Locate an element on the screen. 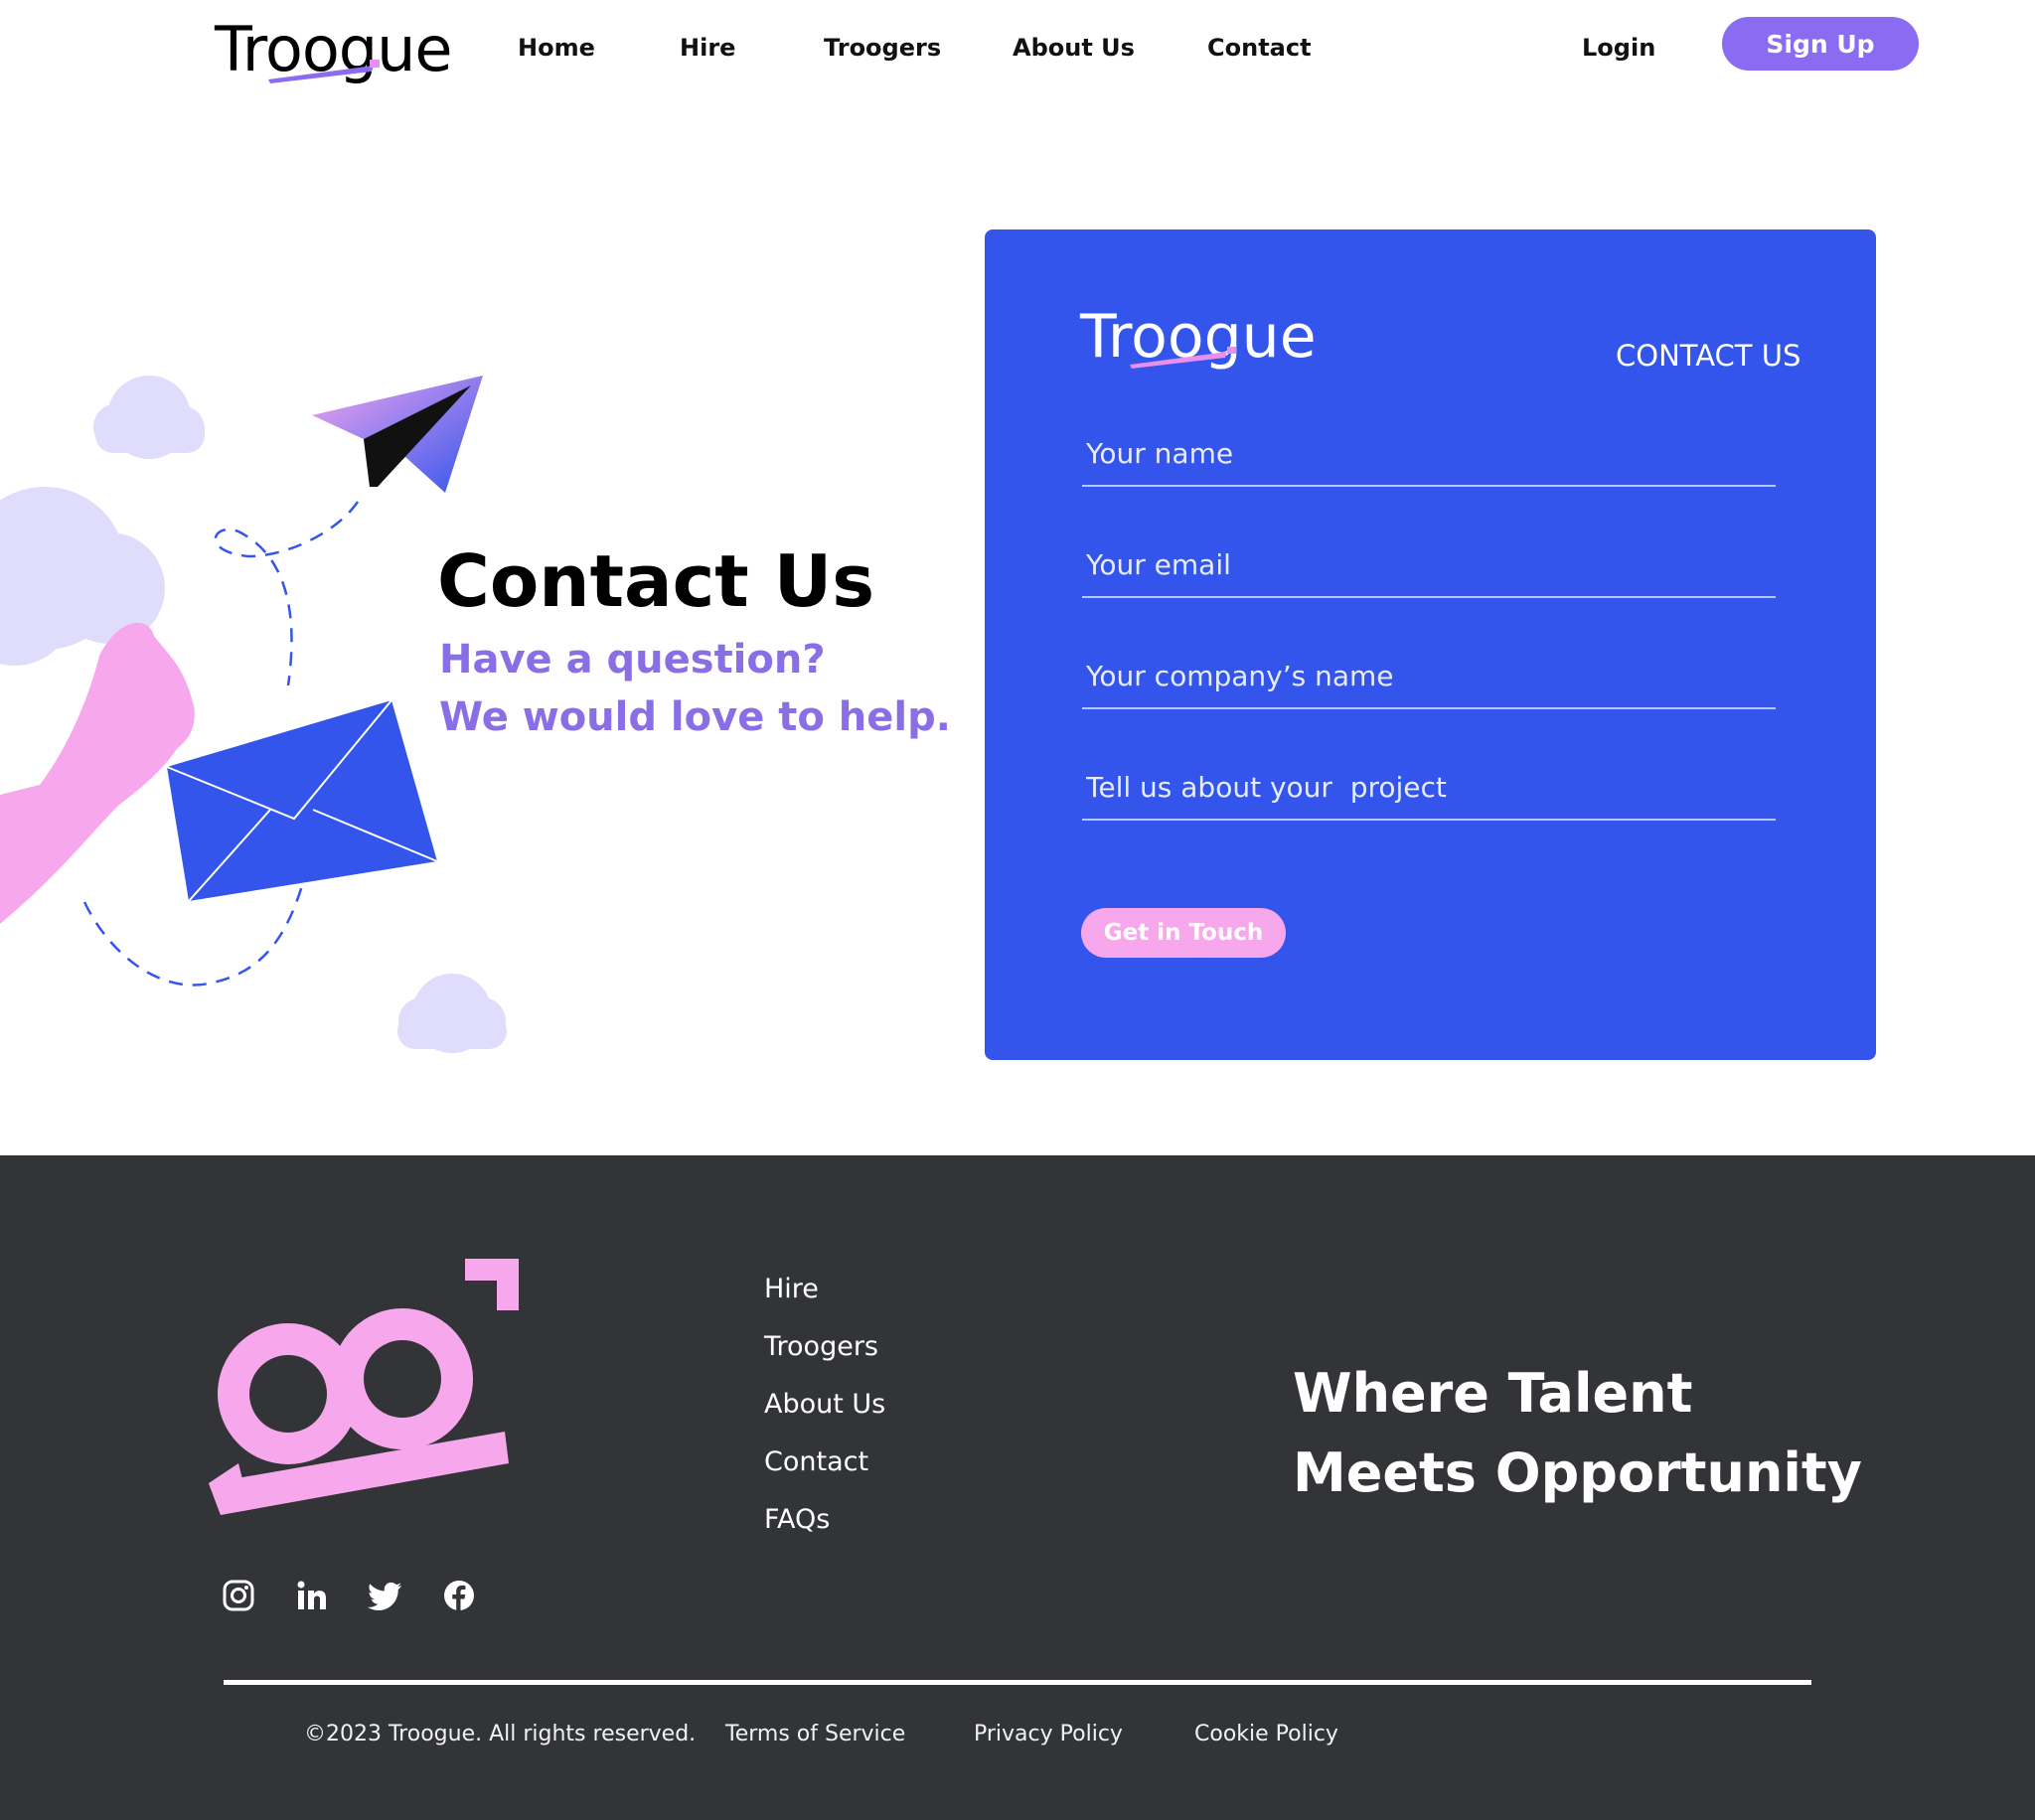 This screenshot has height=1820, width=2035. name-input is located at coordinates (1429, 453).